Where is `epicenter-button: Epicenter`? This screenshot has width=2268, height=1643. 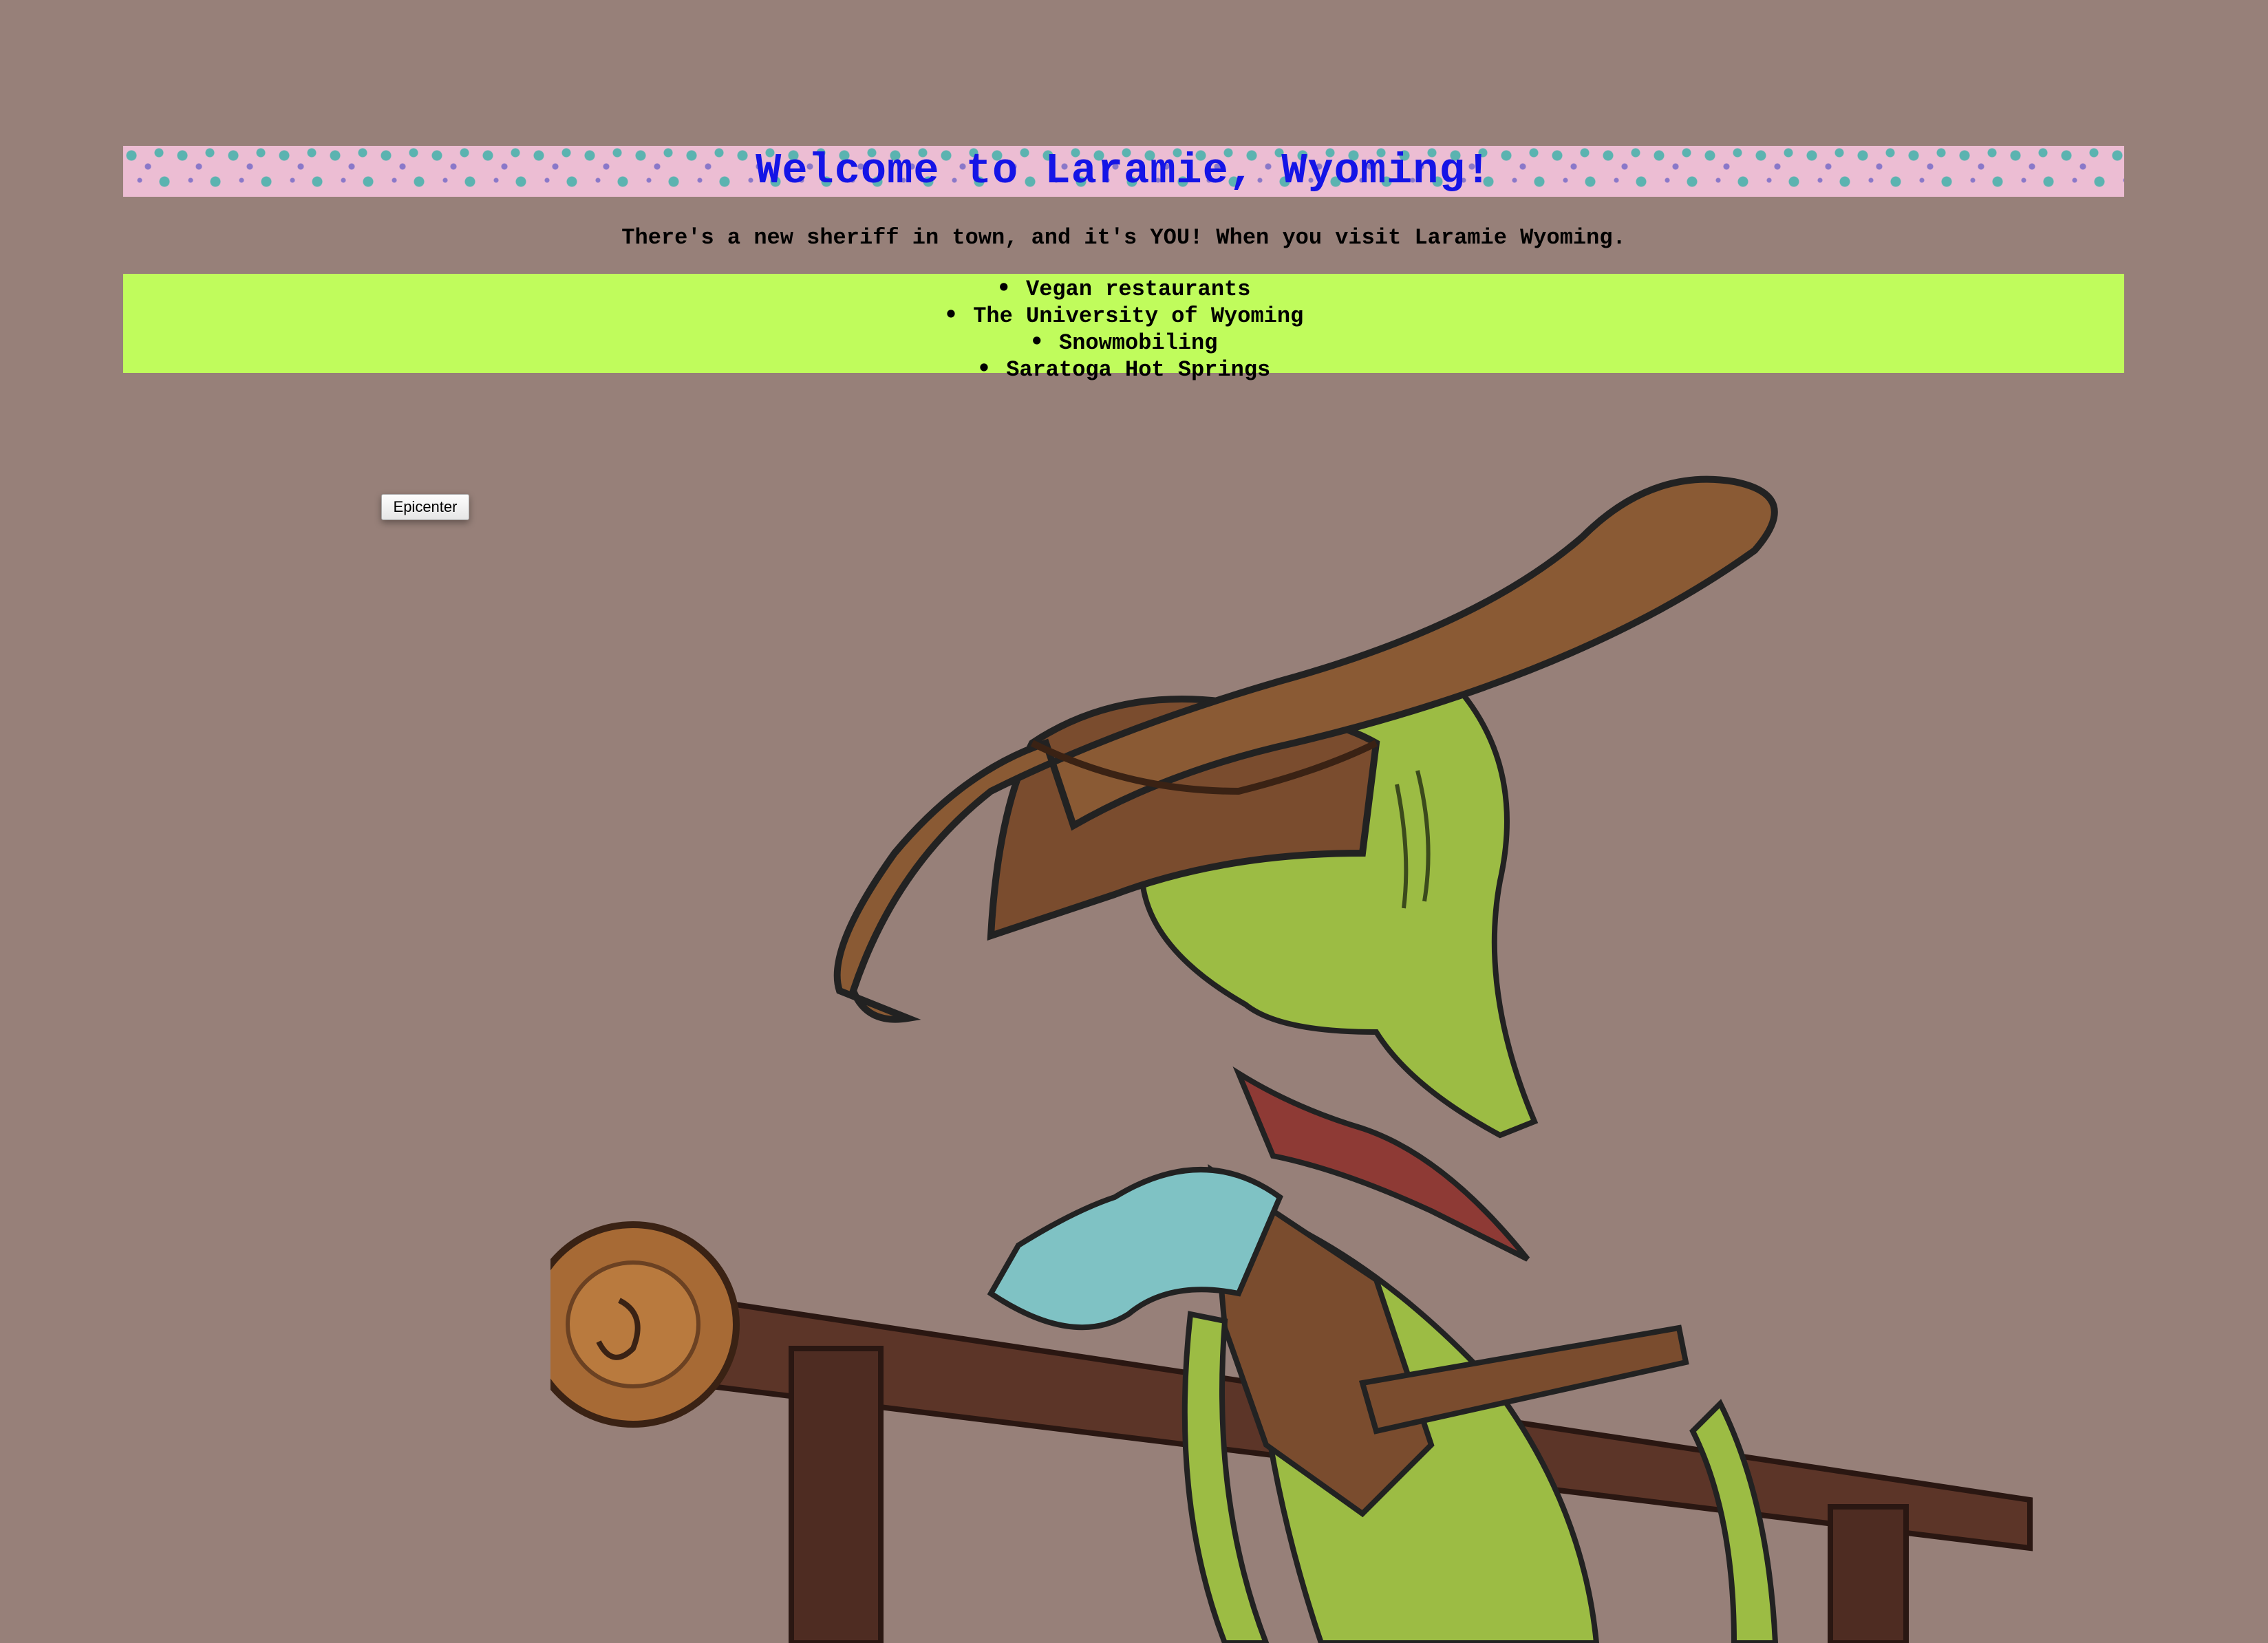
epicenter-button: Epicenter is located at coordinates (425, 507).